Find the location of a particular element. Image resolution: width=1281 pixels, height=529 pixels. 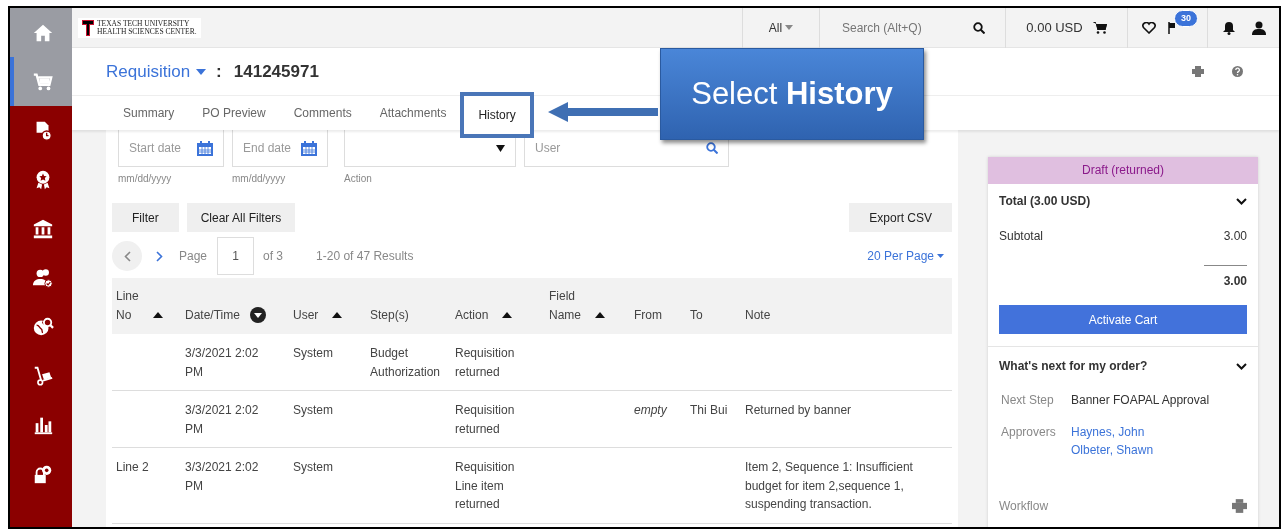

per-page-dropdown: 20 Per Page is located at coordinates (905, 256).